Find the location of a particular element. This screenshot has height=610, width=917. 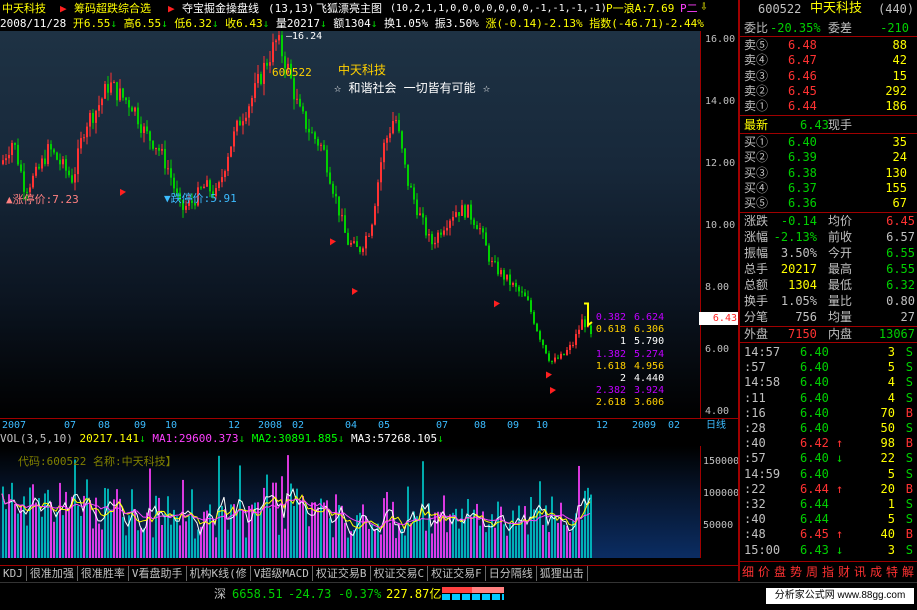

indicator-tab: 狐狸出击 is located at coordinates (562, 573).